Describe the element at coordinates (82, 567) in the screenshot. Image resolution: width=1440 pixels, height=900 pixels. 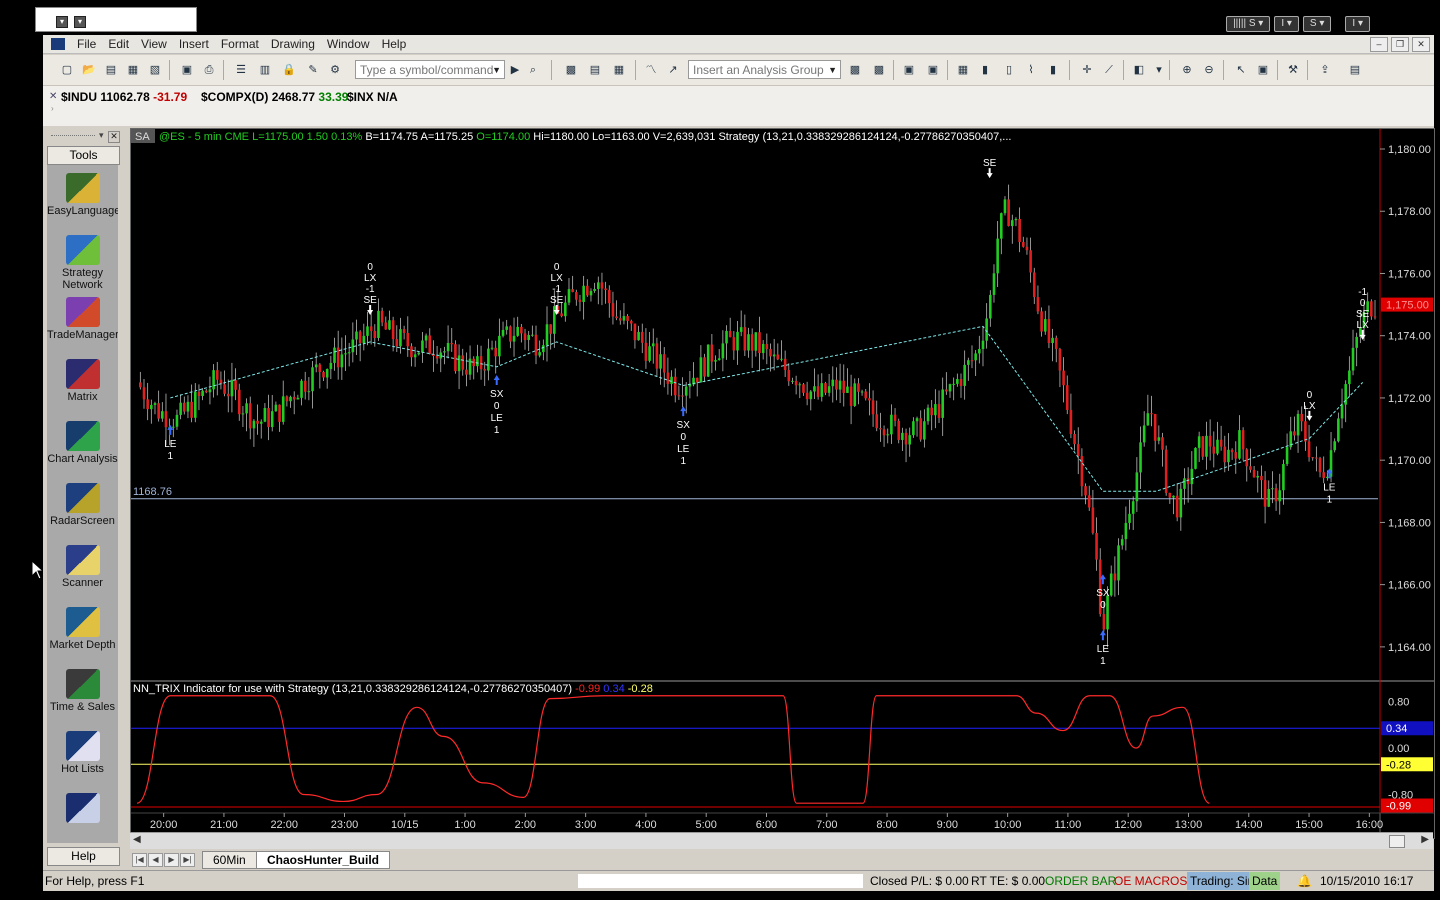
I see `tool-scanner: Scanner` at that location.